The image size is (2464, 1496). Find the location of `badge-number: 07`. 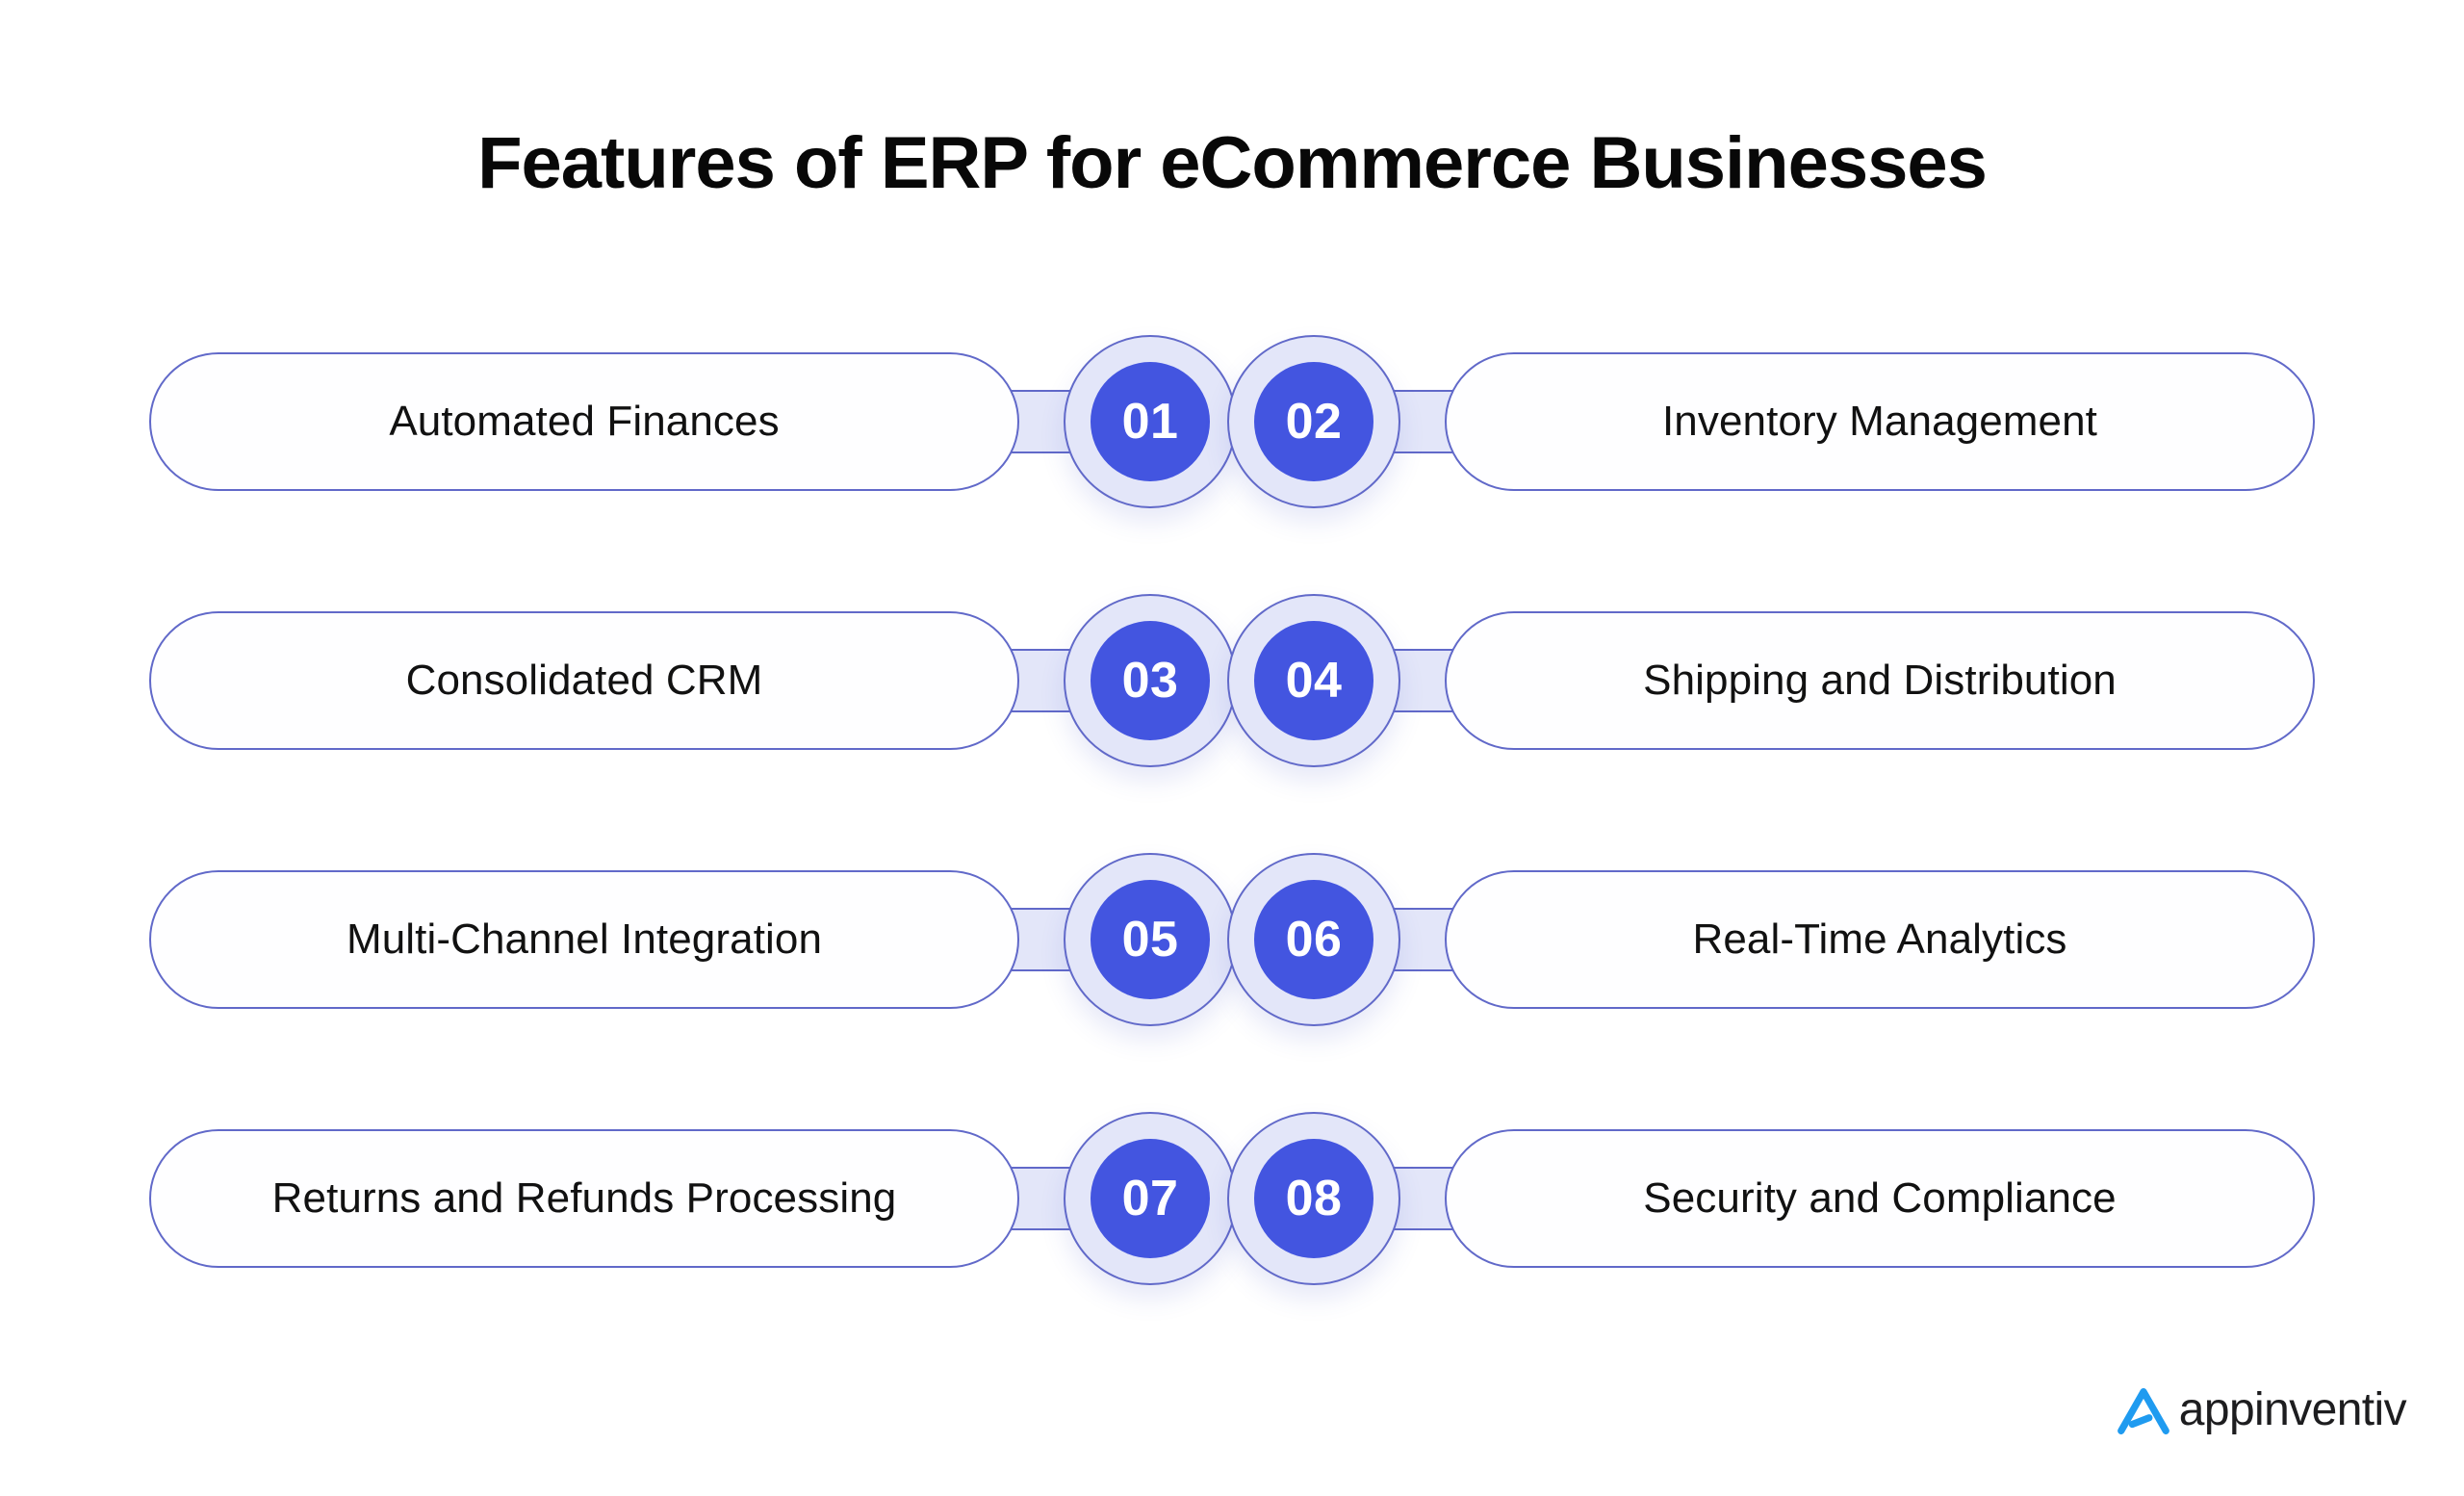

badge-number: 07 is located at coordinates (1150, 1199).